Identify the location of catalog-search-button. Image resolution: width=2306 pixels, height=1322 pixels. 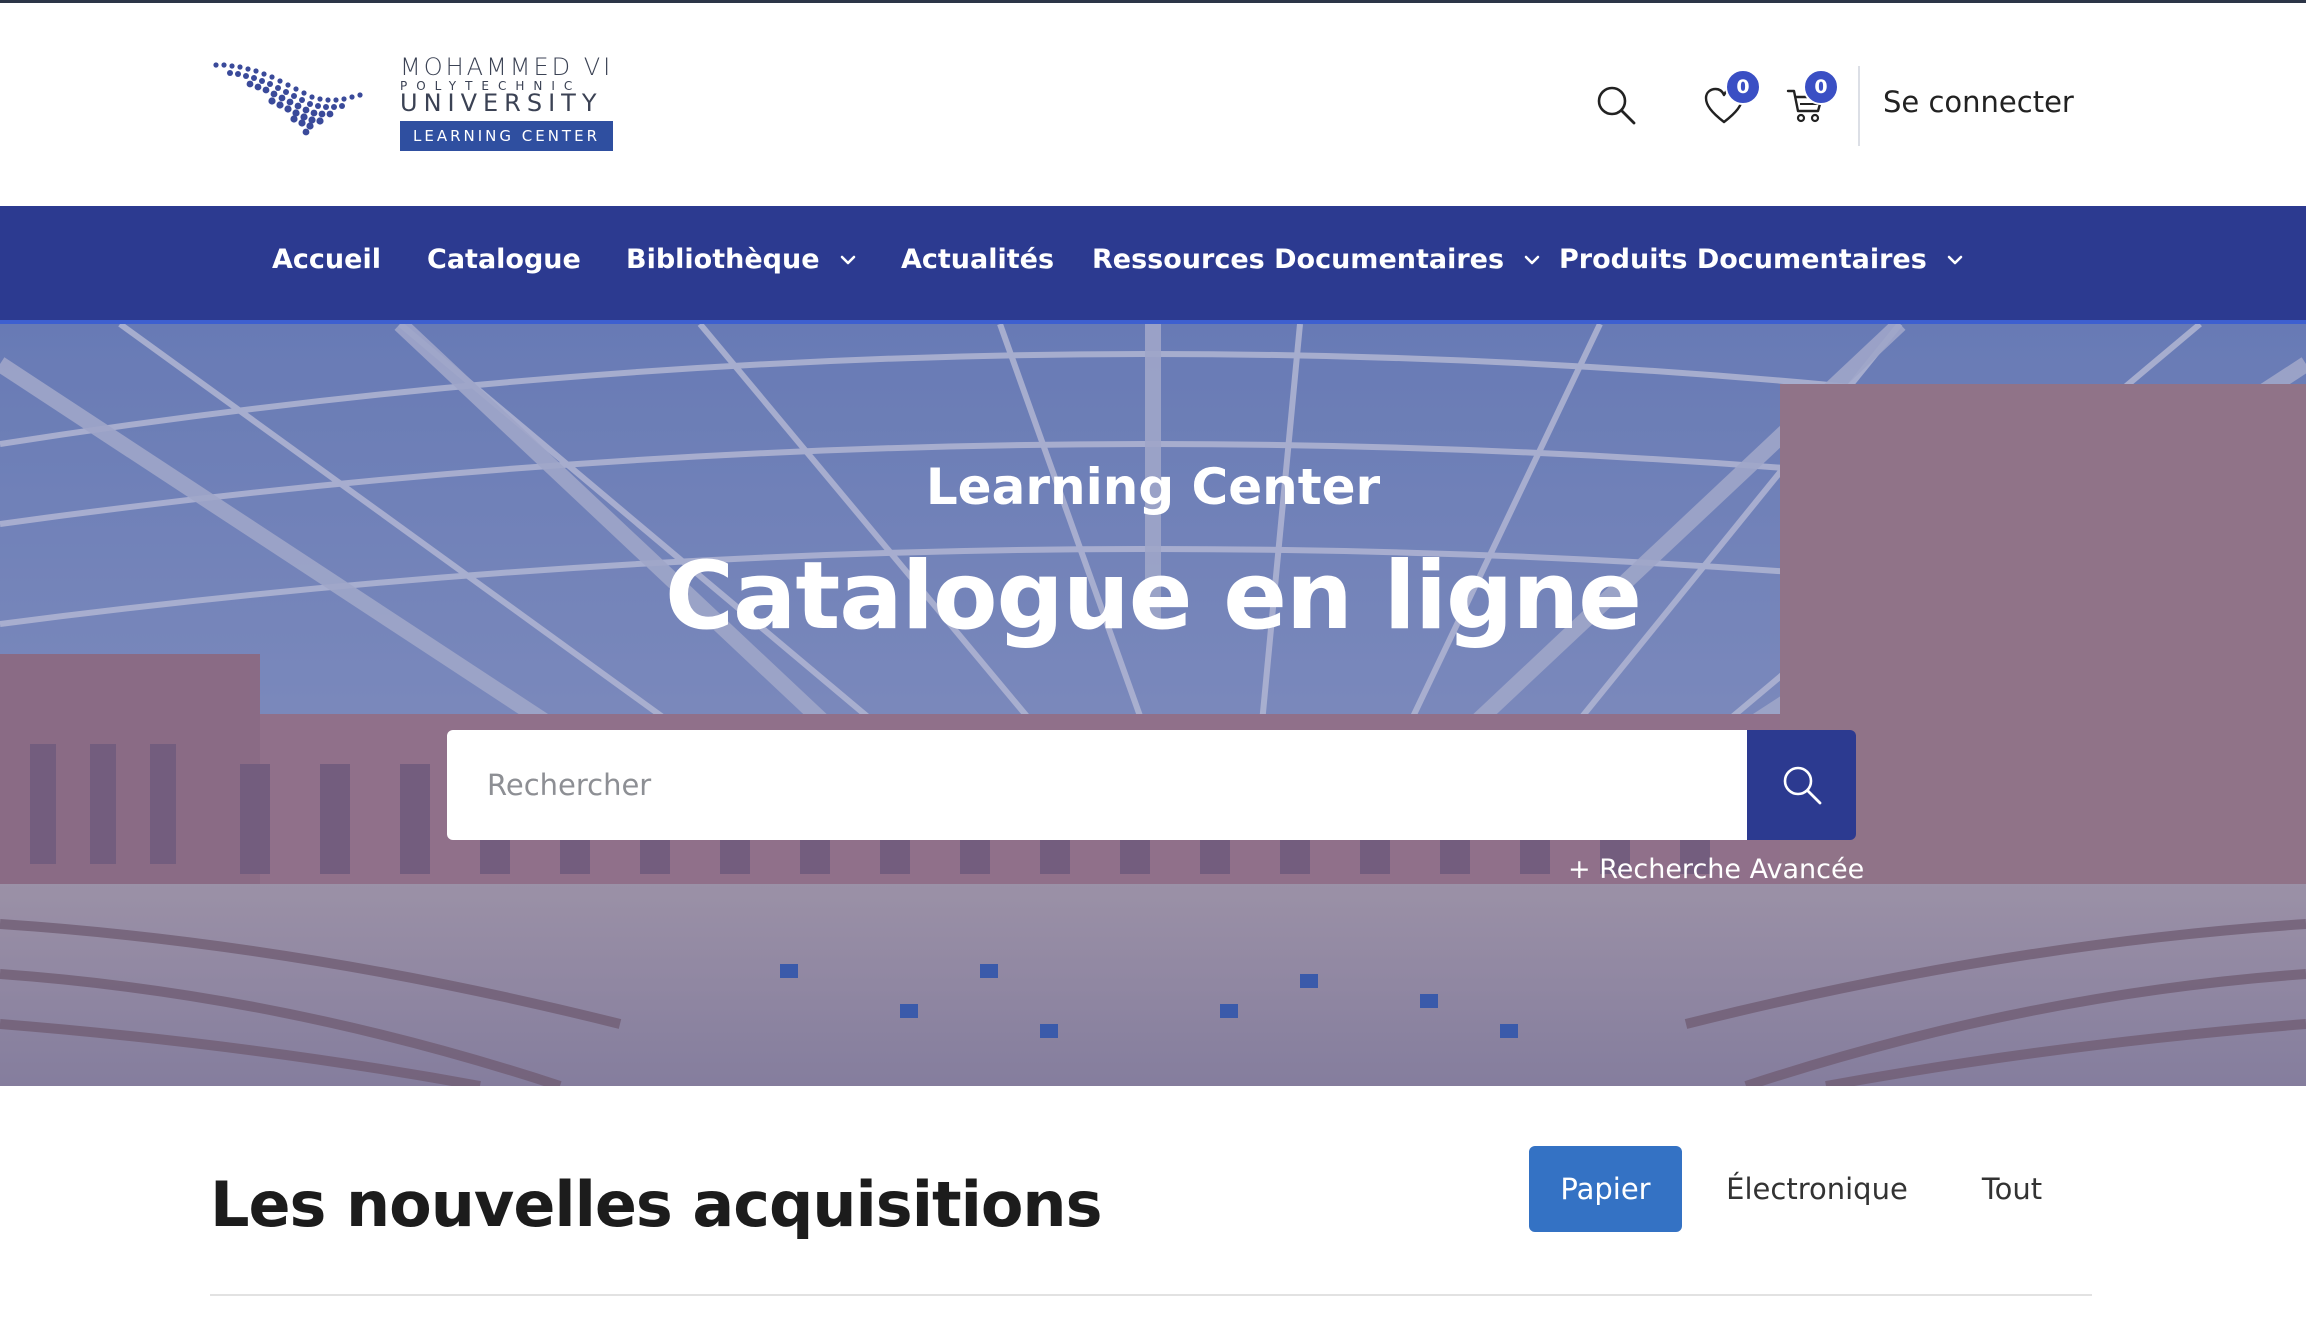
(1801, 785).